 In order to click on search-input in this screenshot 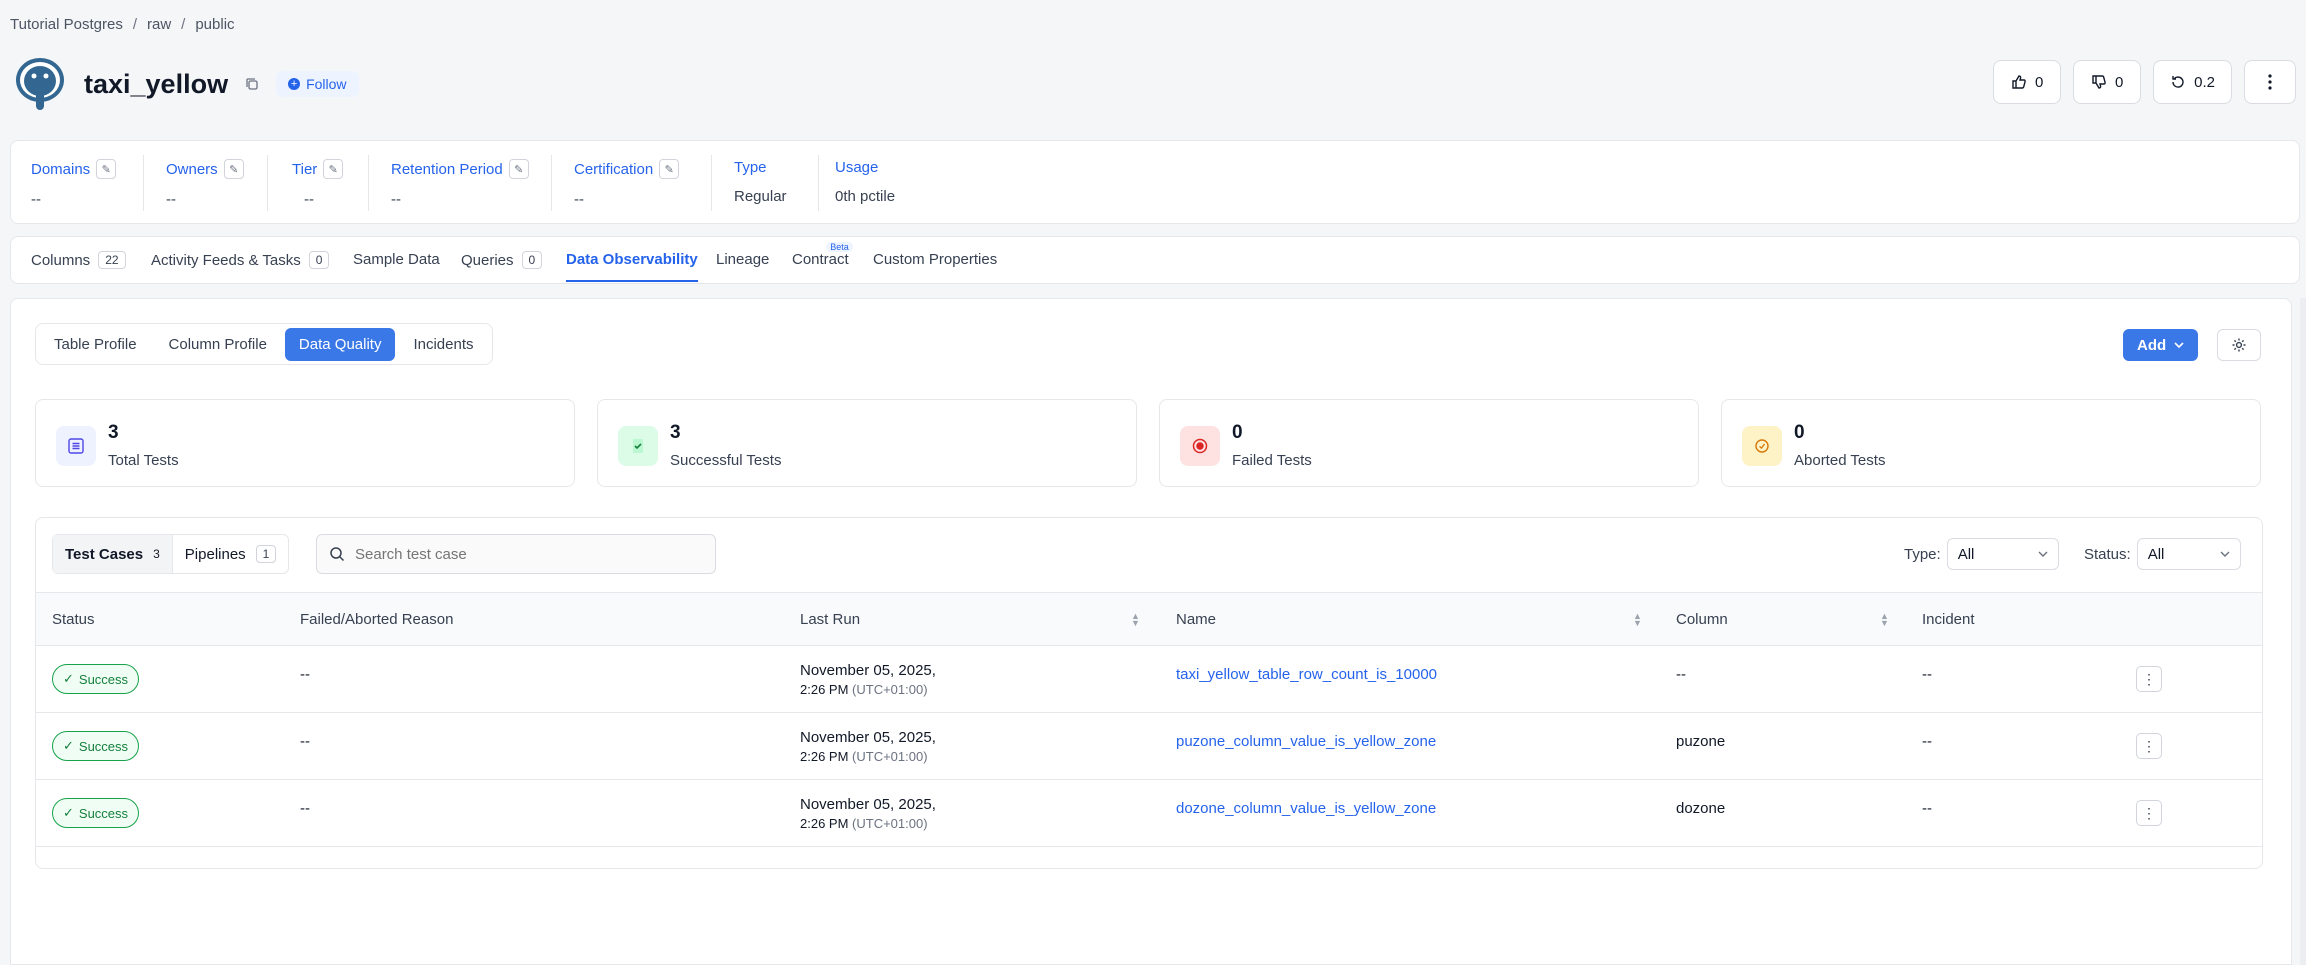, I will do `click(525, 554)`.